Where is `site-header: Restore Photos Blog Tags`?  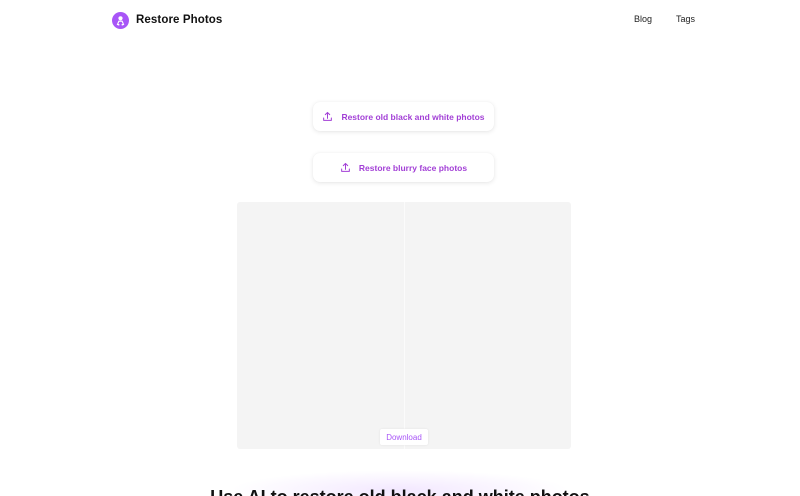
site-header: Restore Photos Blog Tags is located at coordinates (400, 20).